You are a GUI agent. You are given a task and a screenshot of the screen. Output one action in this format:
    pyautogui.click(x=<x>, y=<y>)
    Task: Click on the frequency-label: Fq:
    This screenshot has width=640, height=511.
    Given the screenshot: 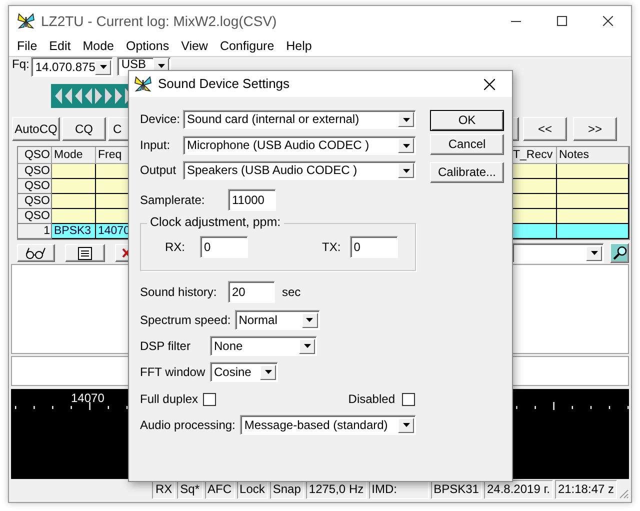 What is the action you would take?
    pyautogui.click(x=21, y=64)
    